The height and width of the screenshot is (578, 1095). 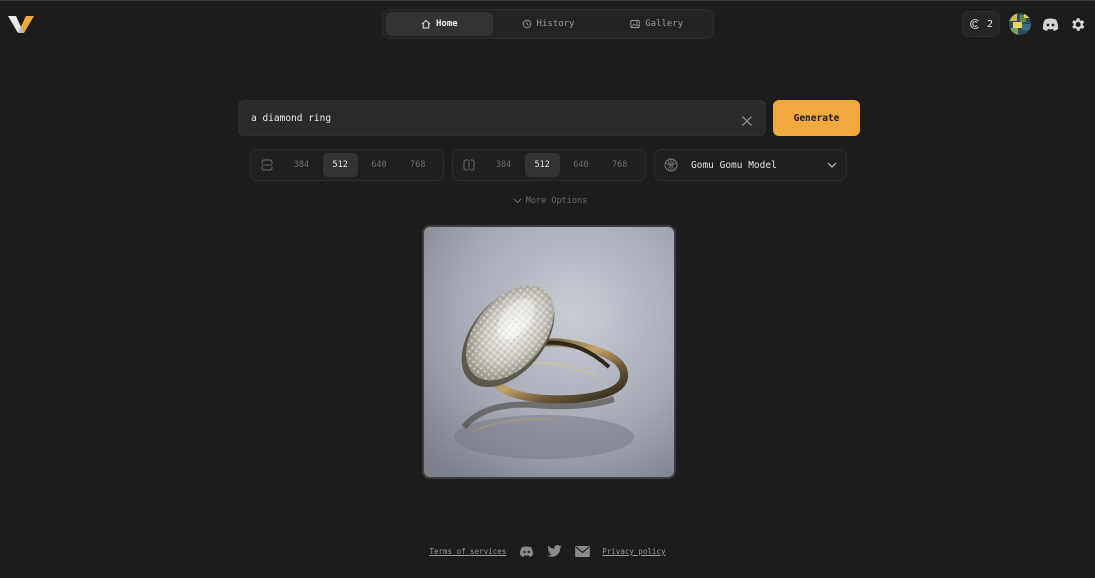 I want to click on generate-button: Generate, so click(x=816, y=118).